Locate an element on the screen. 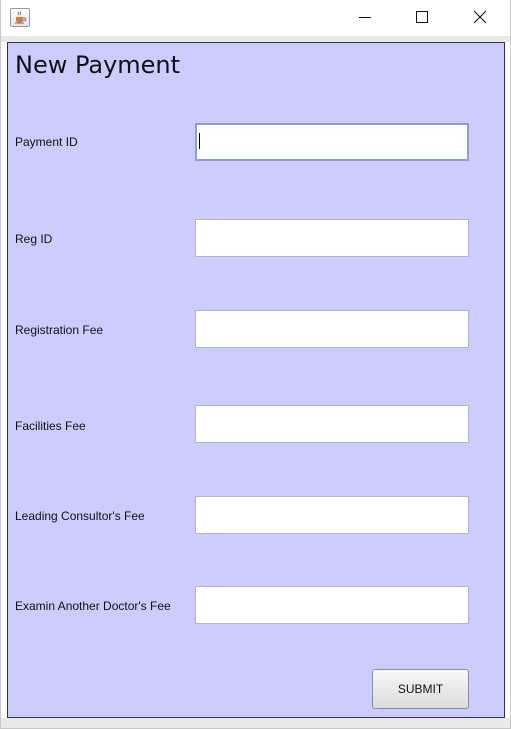 Image resolution: width=511 pixels, height=729 pixels. window-frame-bottom is located at coordinates (255, 723).